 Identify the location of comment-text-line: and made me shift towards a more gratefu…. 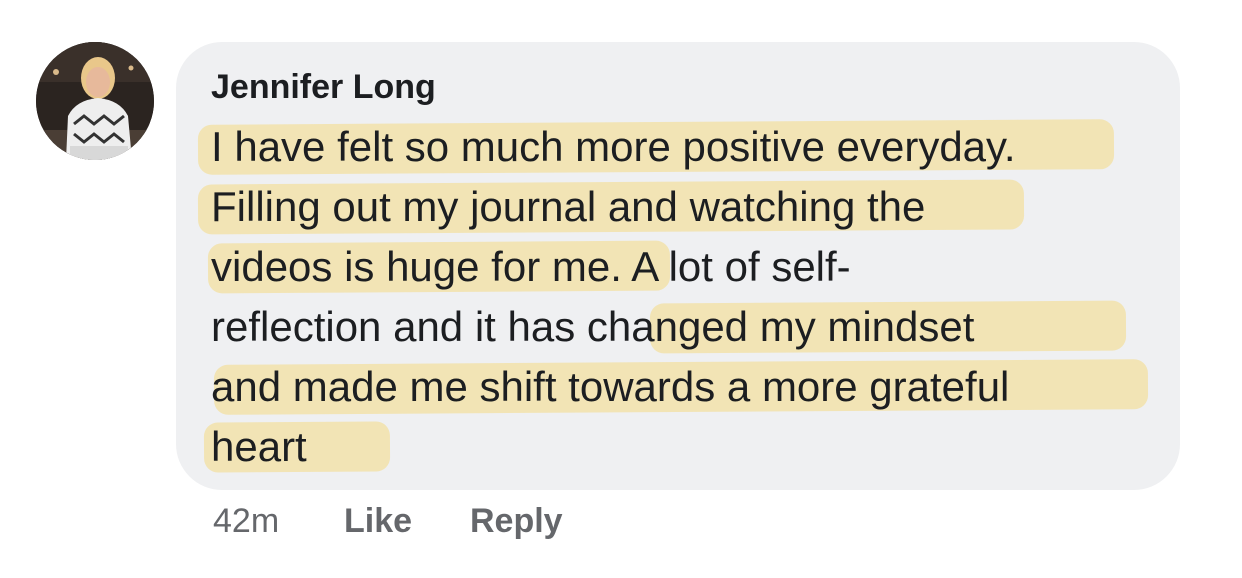
(610, 386).